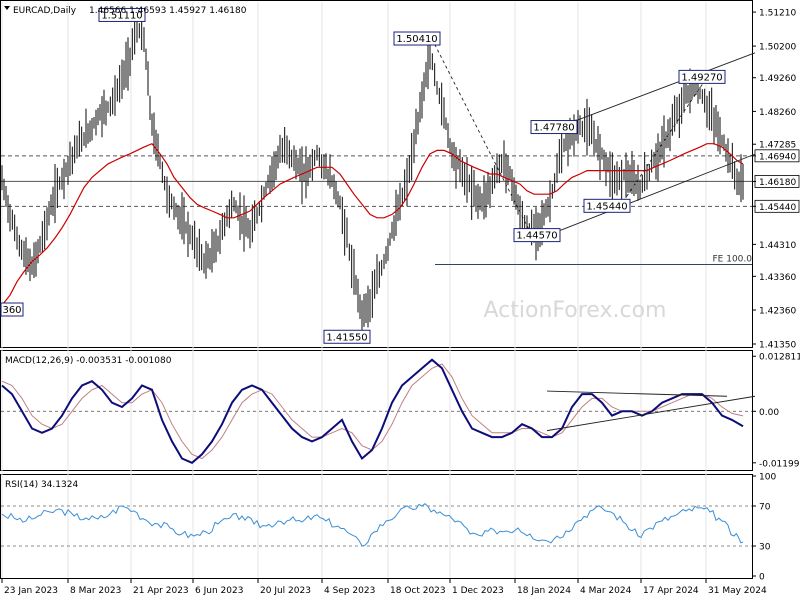 This screenshot has width=800, height=600. Describe the element at coordinates (737, 591) in the screenshot. I see `x-tick-label: 31 May 2024` at that location.